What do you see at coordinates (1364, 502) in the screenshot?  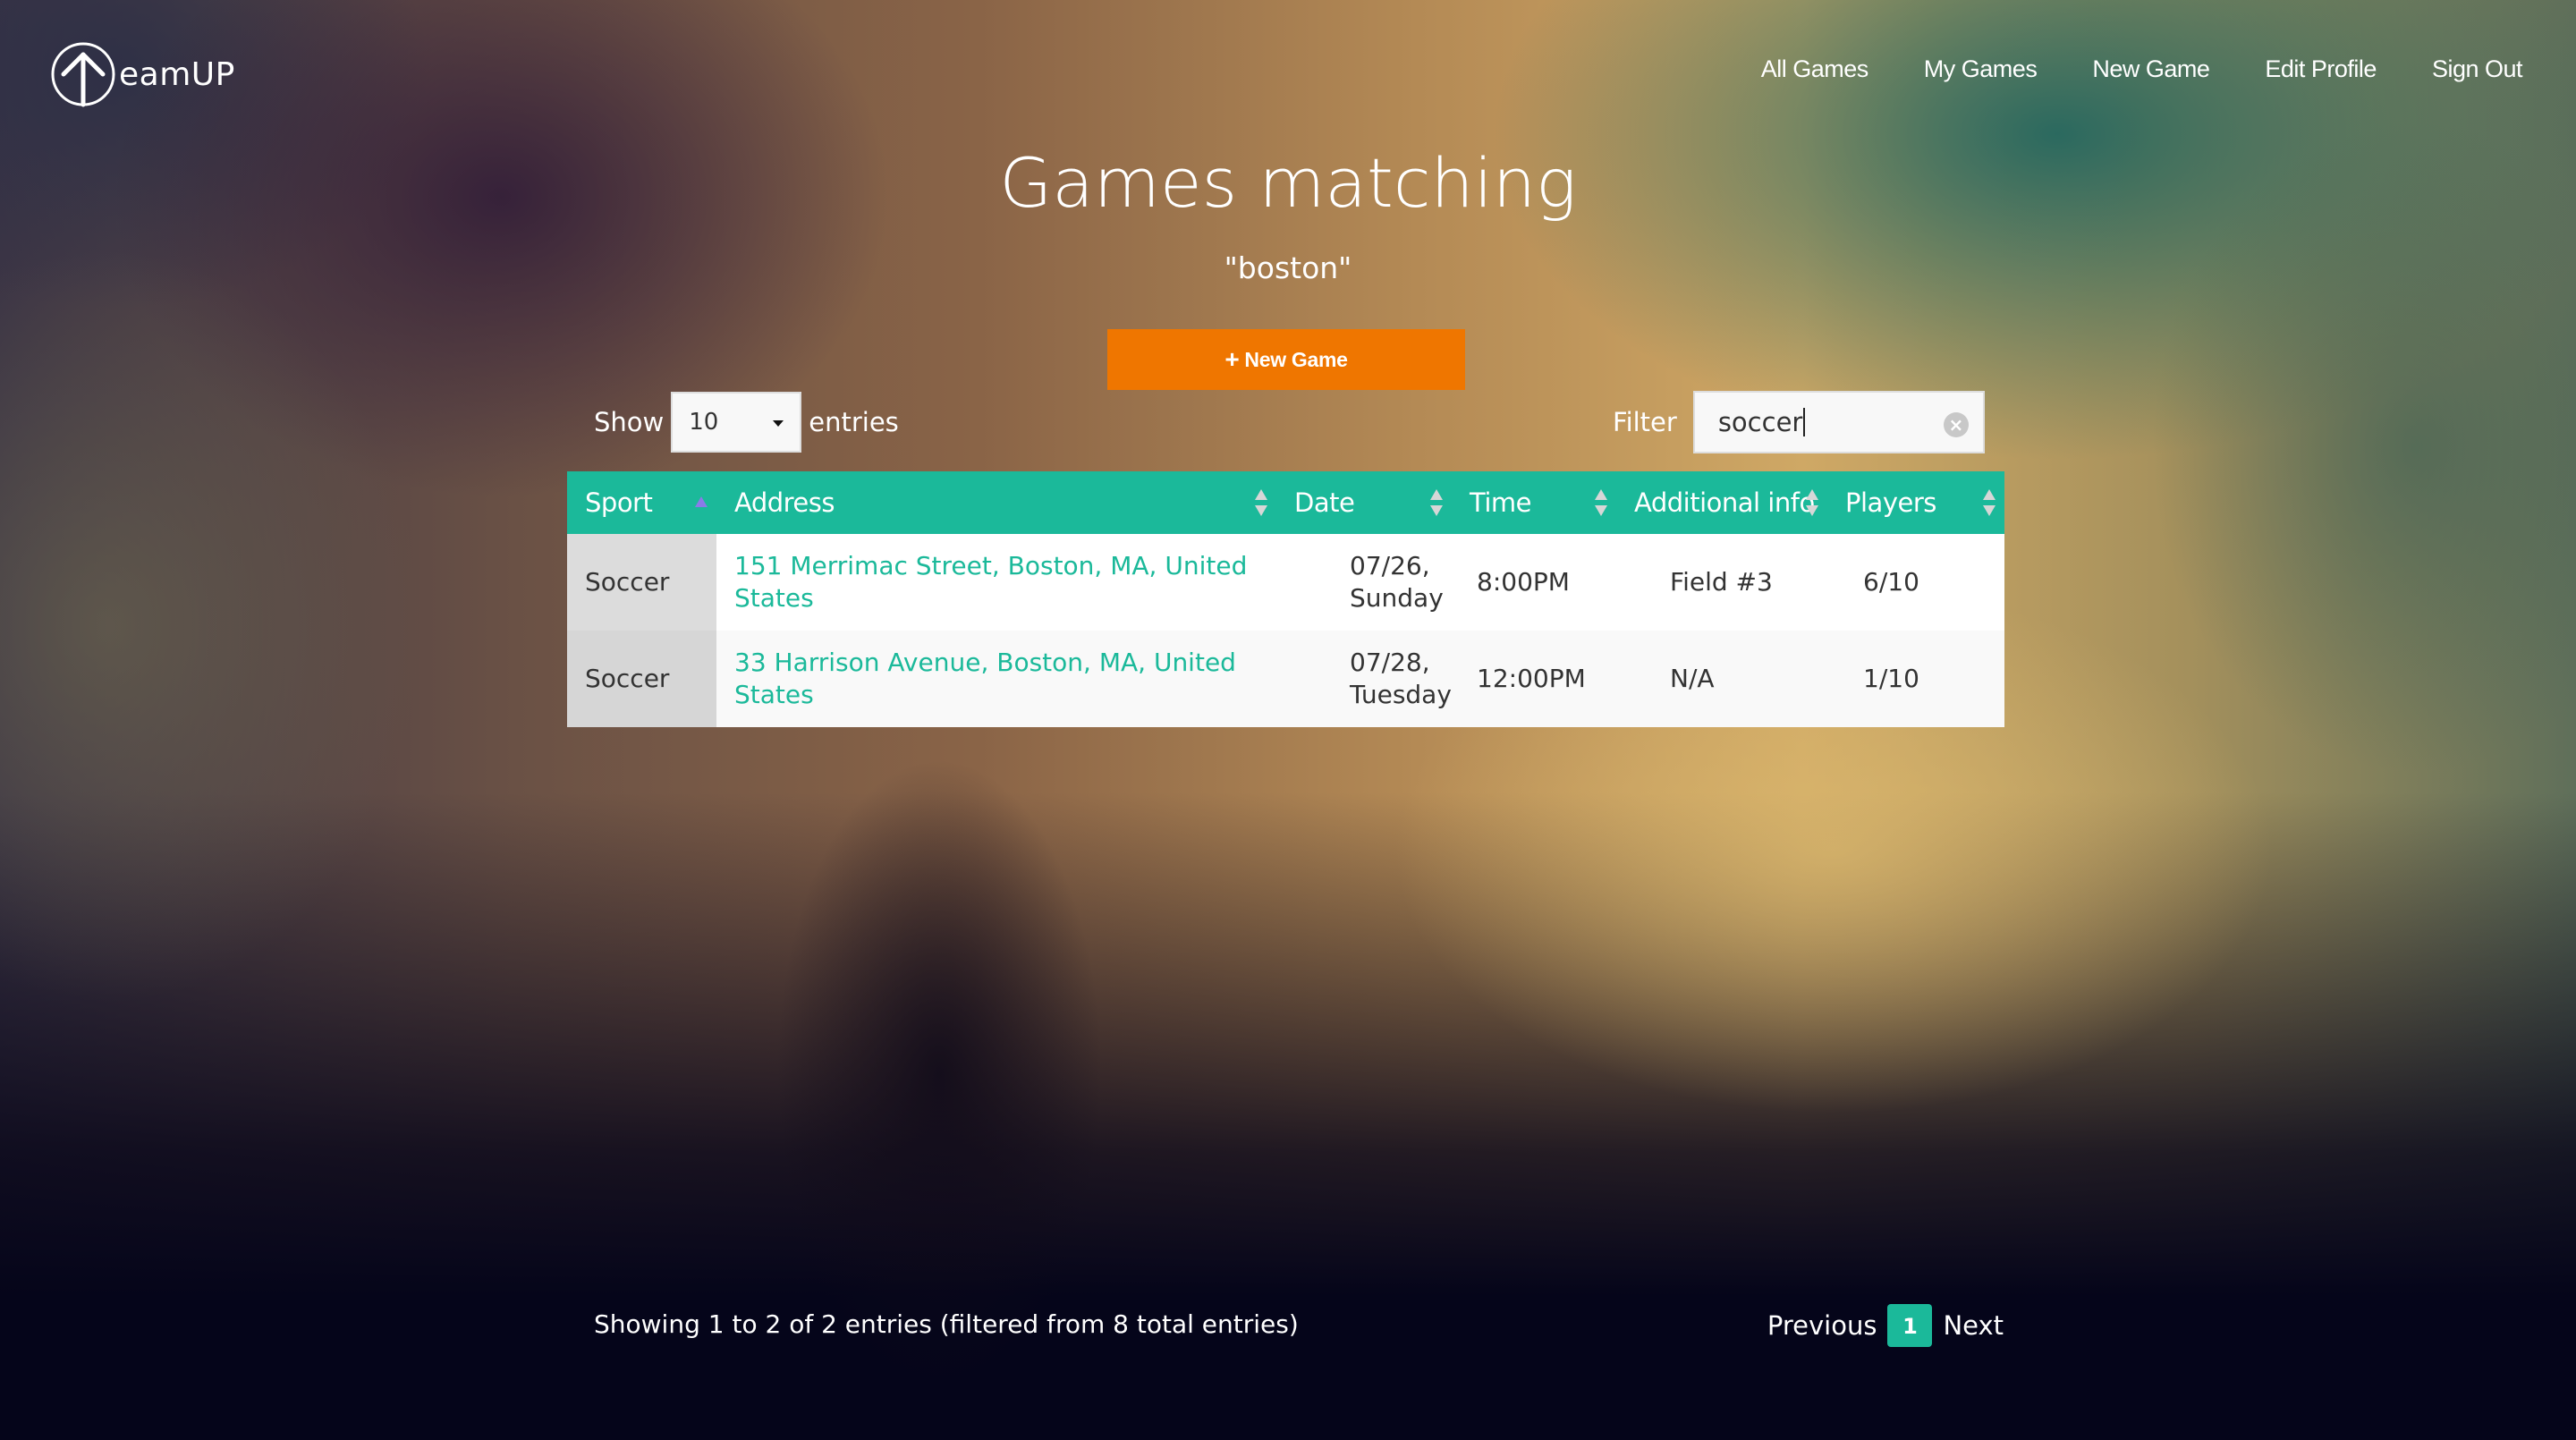 I see `column-header-date: Date` at bounding box center [1364, 502].